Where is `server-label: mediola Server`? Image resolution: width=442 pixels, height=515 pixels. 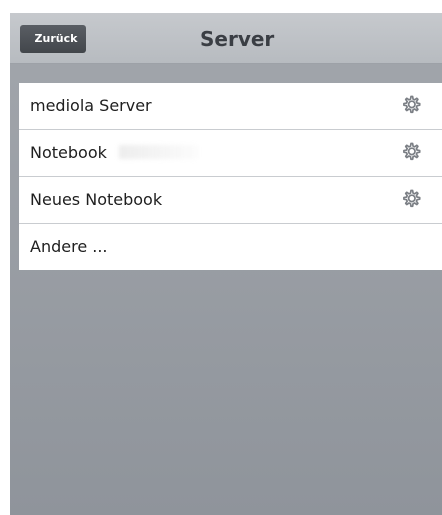
server-label: mediola Server is located at coordinates (91, 105).